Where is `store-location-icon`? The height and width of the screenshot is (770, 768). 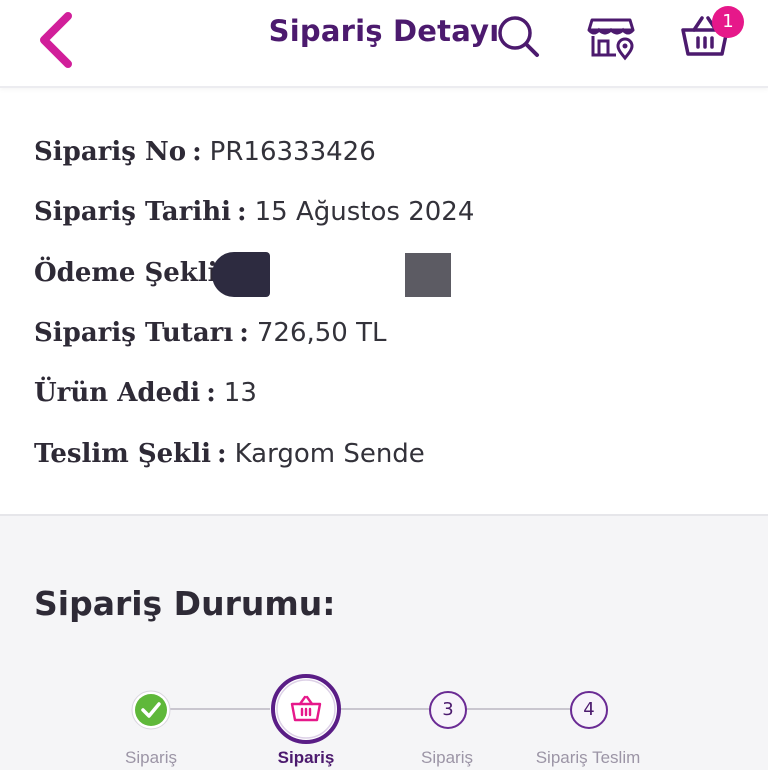 store-location-icon is located at coordinates (611, 37).